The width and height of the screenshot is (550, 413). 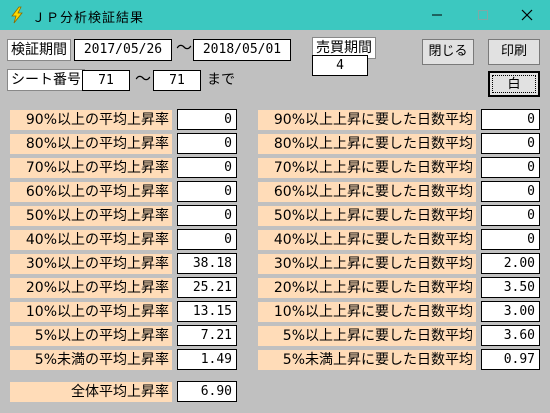 What do you see at coordinates (91, 240) in the screenshot?
I see `rise-rate-label: 40%以上の平均上昇率` at bounding box center [91, 240].